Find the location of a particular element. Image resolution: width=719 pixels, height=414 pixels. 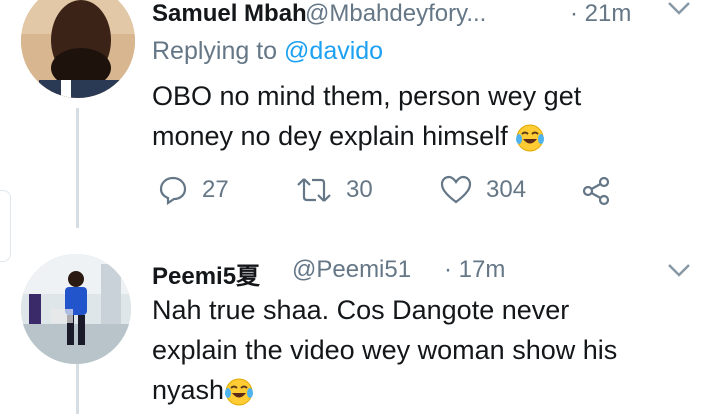

replying-to-label: Replying to is located at coordinates (218, 51).